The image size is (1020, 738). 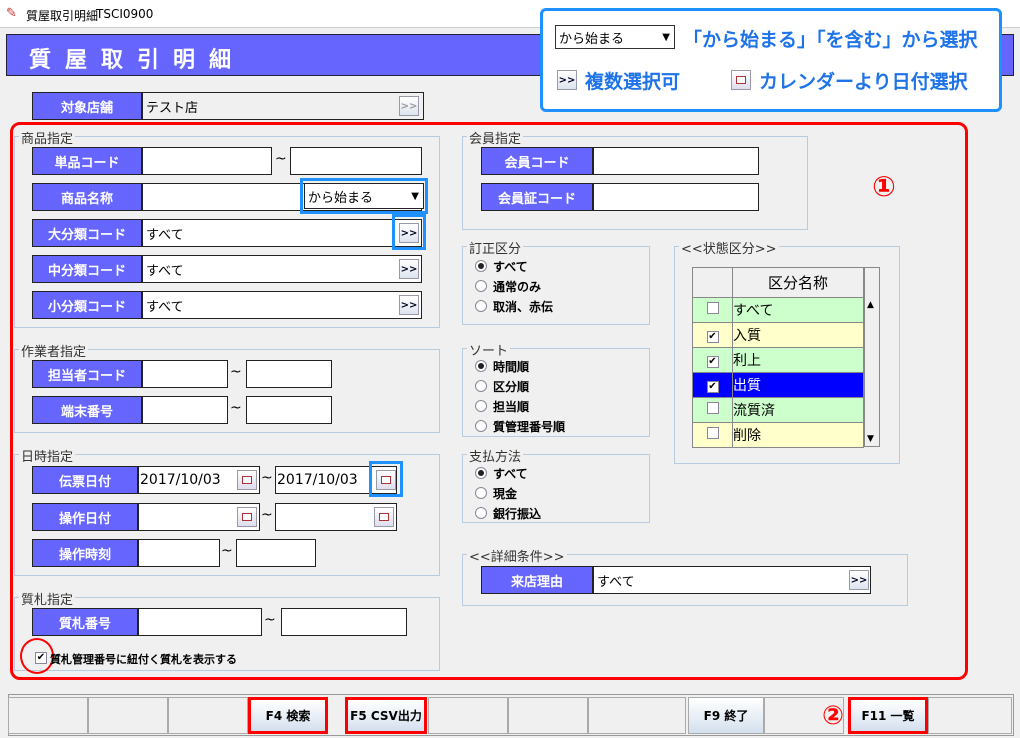 What do you see at coordinates (859, 580) in the screenshot?
I see `visit-reason-select-button: >>` at bounding box center [859, 580].